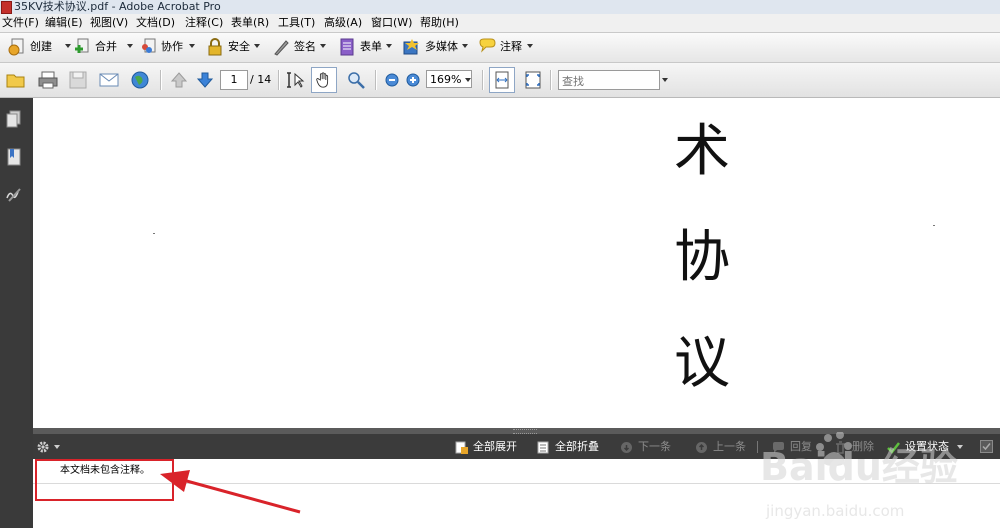 The image size is (1000, 528). What do you see at coordinates (366, 47) in the screenshot?
I see `forms-button: 表单` at bounding box center [366, 47].